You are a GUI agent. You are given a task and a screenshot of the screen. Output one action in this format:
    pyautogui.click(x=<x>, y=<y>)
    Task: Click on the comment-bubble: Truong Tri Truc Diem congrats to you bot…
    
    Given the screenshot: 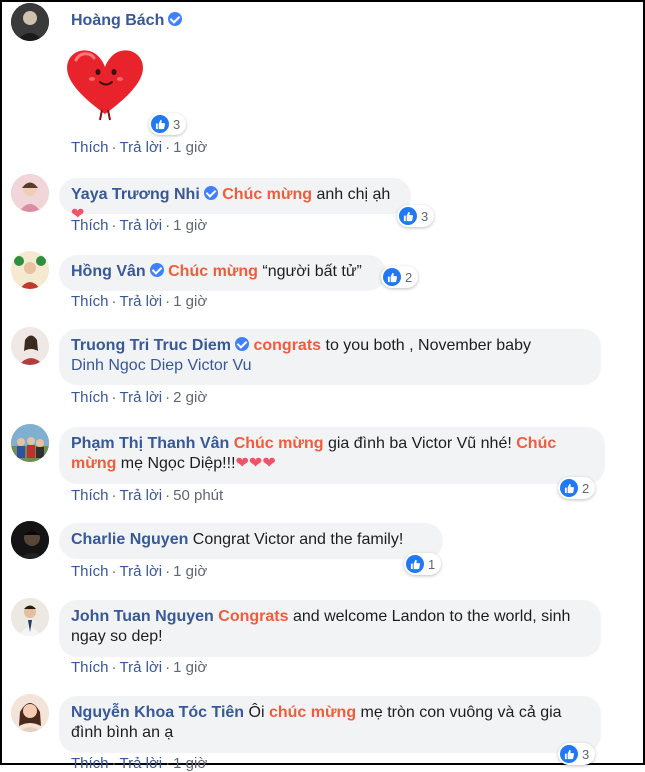 What is the action you would take?
    pyautogui.click(x=330, y=357)
    